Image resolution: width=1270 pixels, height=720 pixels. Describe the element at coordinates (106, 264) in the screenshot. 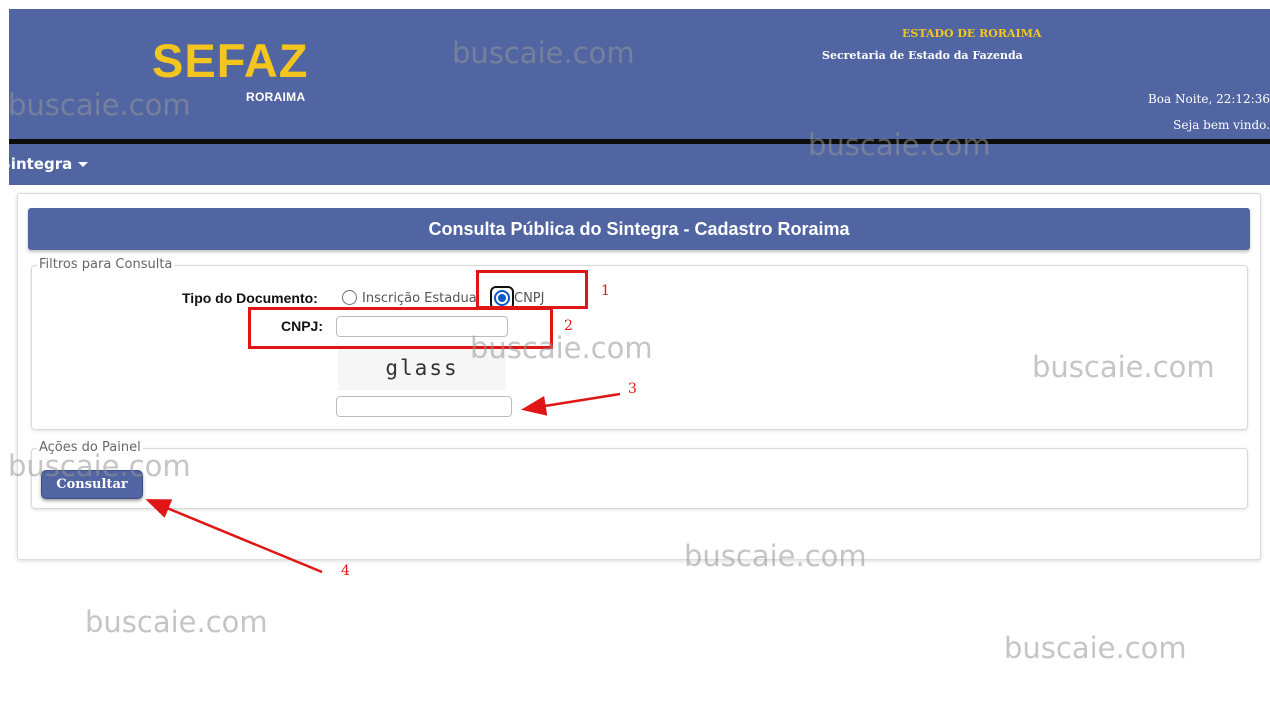

I see `filters-legend: Filtros para Consulta` at that location.